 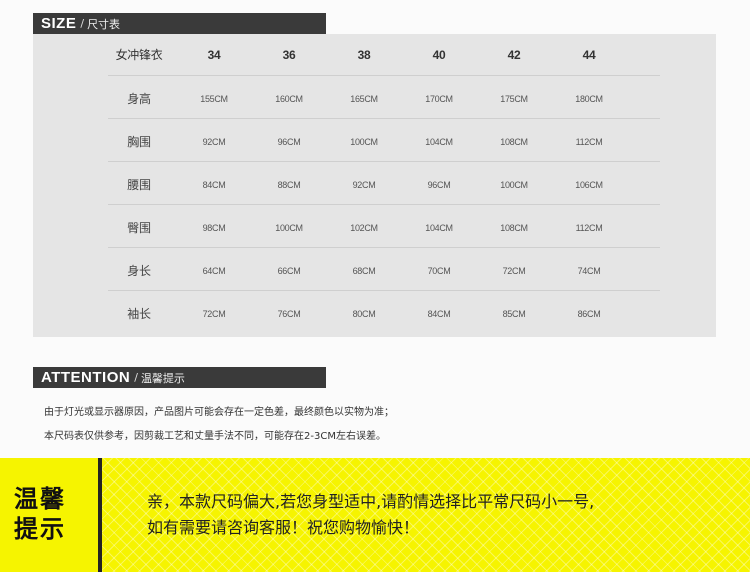 I want to click on table-row-label: 胸围, so click(x=139, y=142).